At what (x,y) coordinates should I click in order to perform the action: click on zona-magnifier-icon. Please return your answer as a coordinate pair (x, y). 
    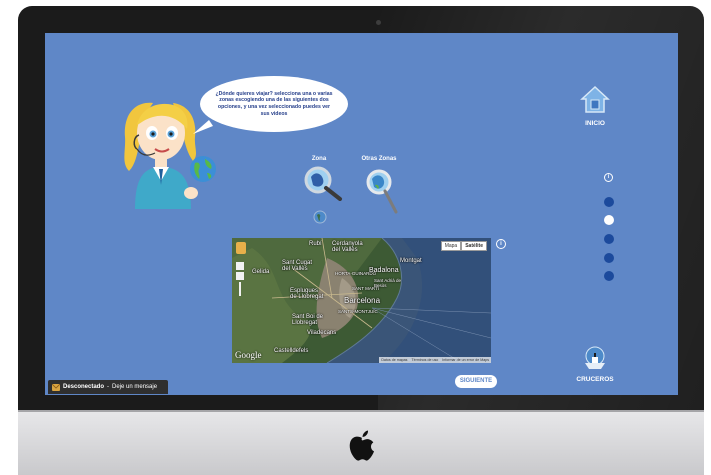
    Looking at the image, I should click on (323, 183).